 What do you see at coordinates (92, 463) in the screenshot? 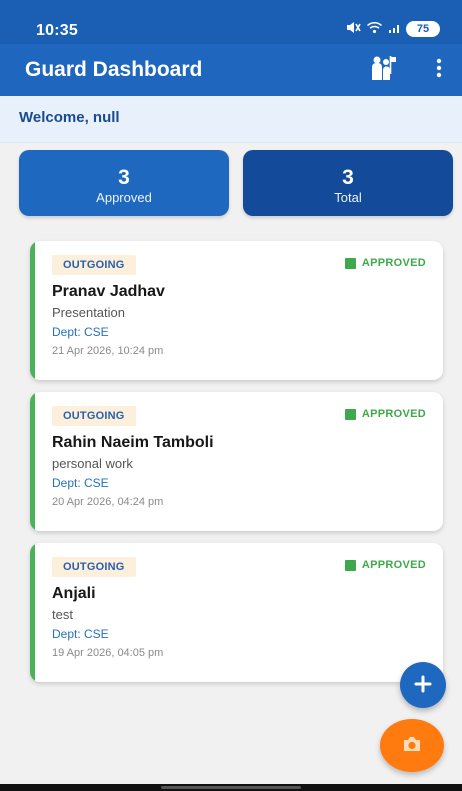
I see `request-reason: personal work` at bounding box center [92, 463].